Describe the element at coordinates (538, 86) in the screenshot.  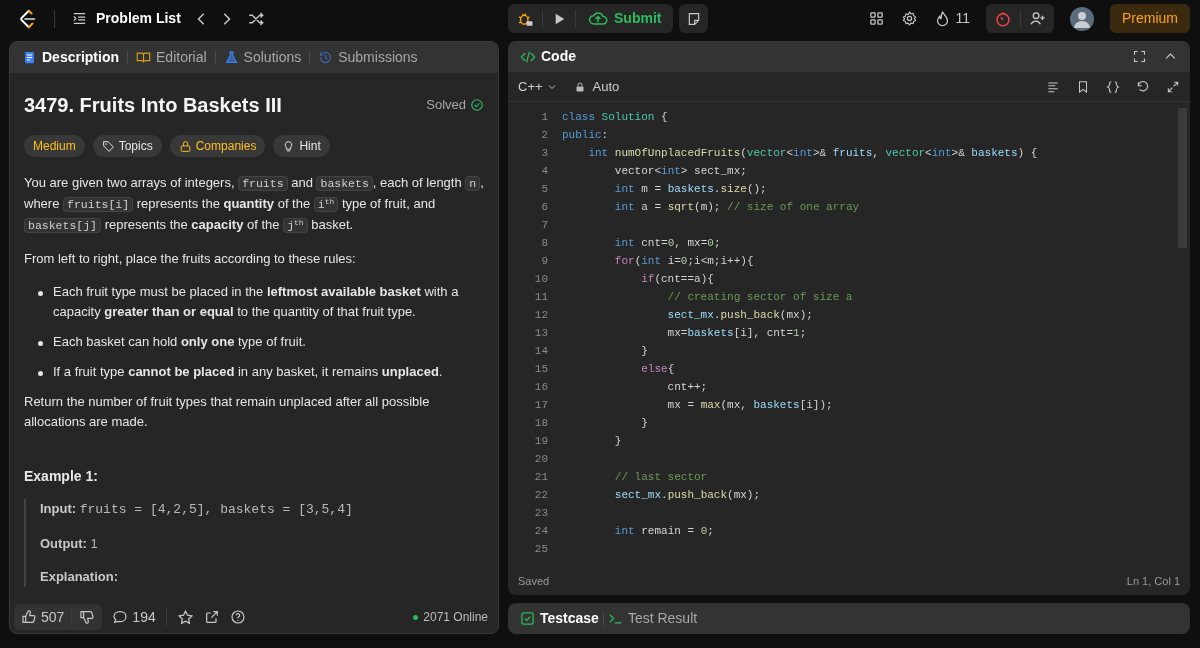
I see `language-select: C++` at that location.